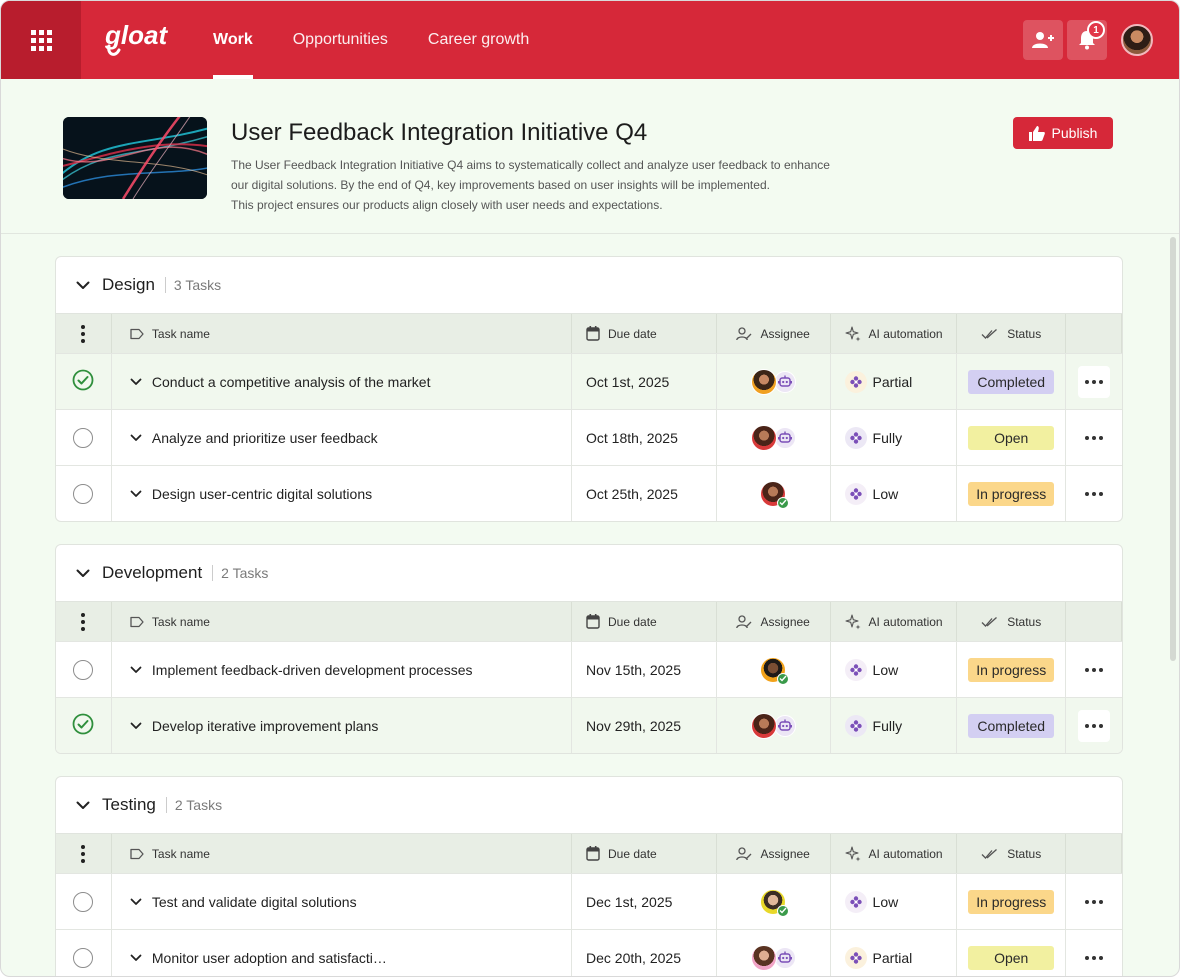 This screenshot has width=1180, height=977. I want to click on due-date-cell: Oct 1st, 2025, so click(644, 381).